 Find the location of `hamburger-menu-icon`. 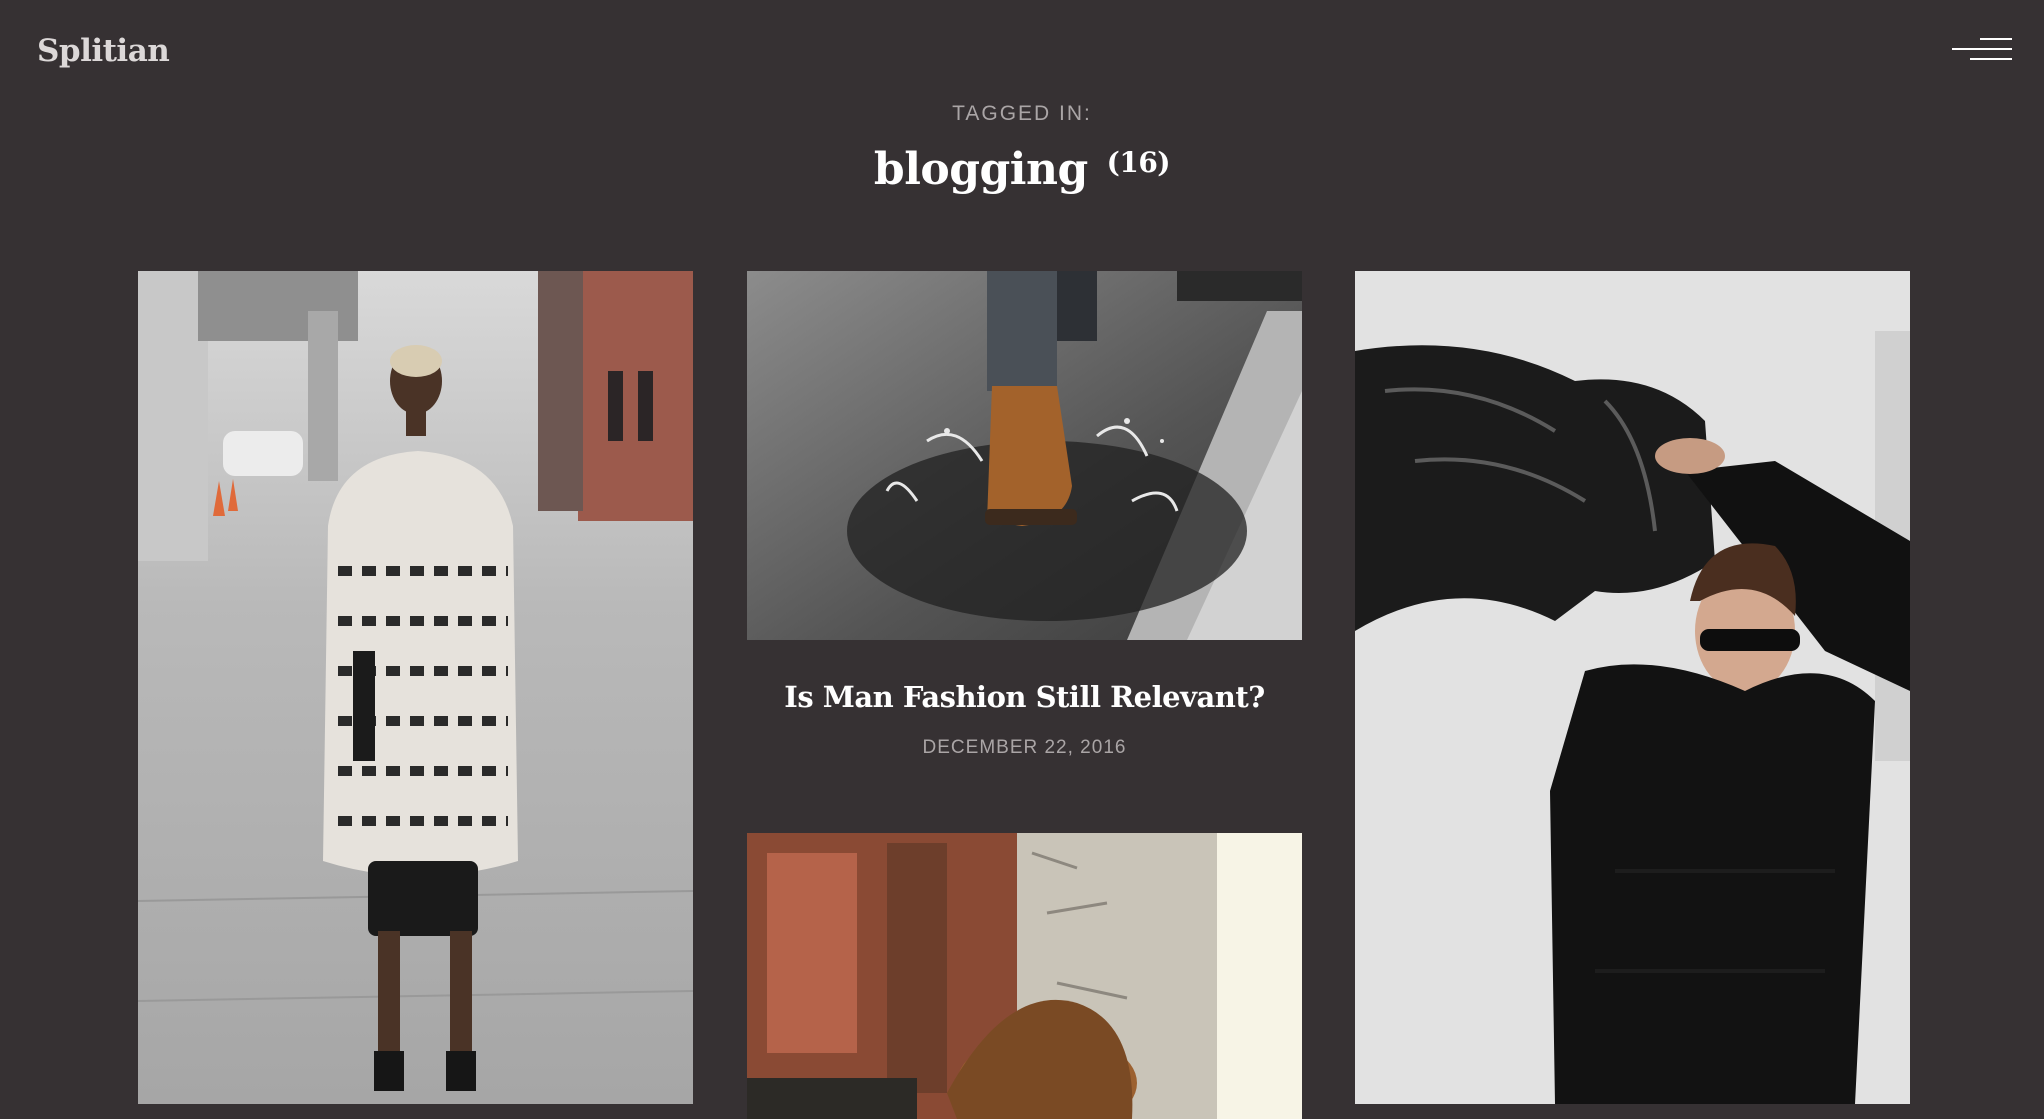

hamburger-menu-icon is located at coordinates (1982, 49).